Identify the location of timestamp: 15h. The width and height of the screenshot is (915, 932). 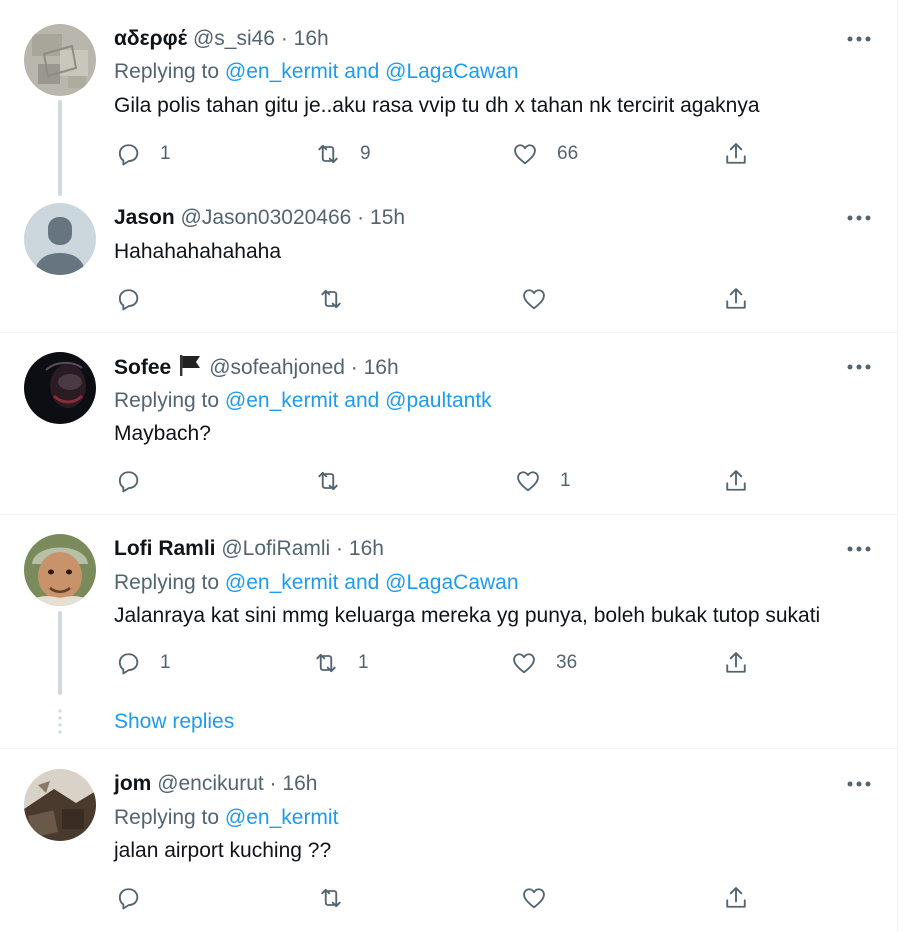
(387, 217).